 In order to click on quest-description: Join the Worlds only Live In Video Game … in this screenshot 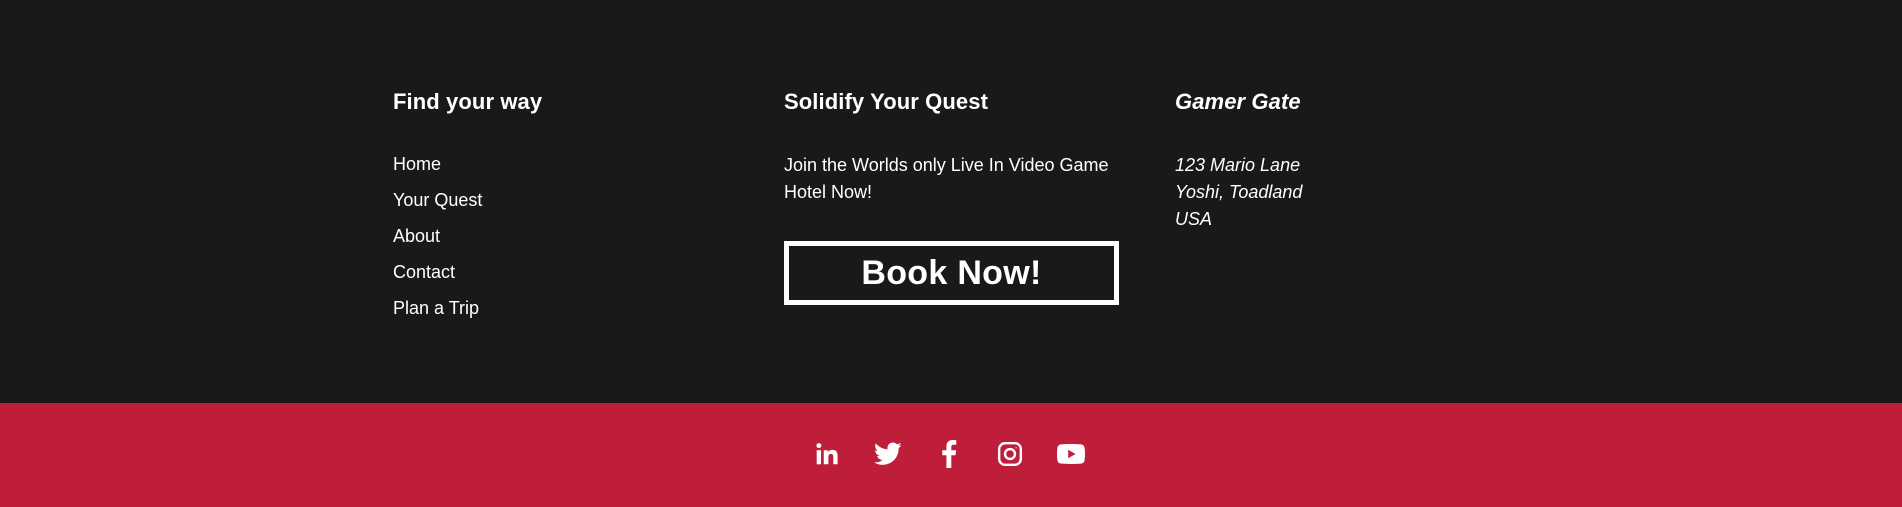, I will do `click(946, 178)`.